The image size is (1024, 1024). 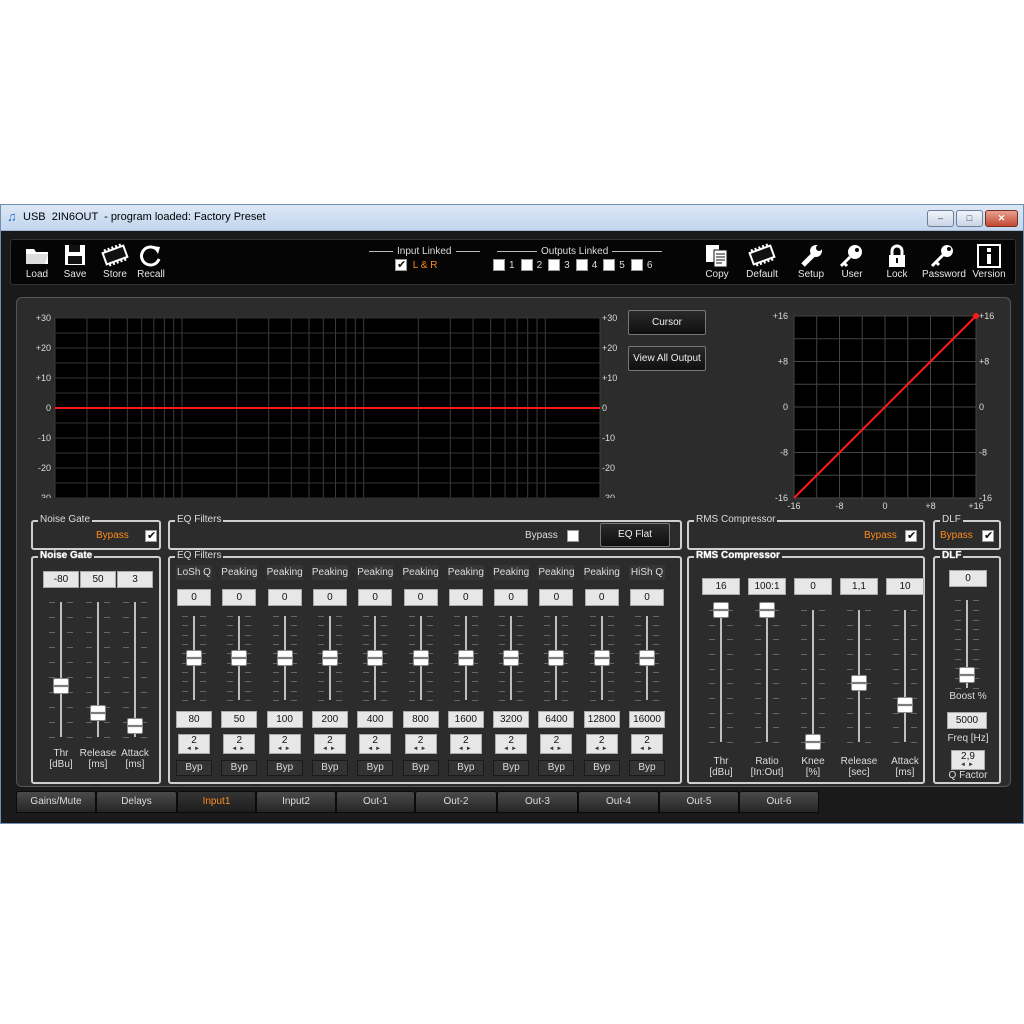 I want to click on eq-band-fader-8-thumb, so click(x=556, y=658).